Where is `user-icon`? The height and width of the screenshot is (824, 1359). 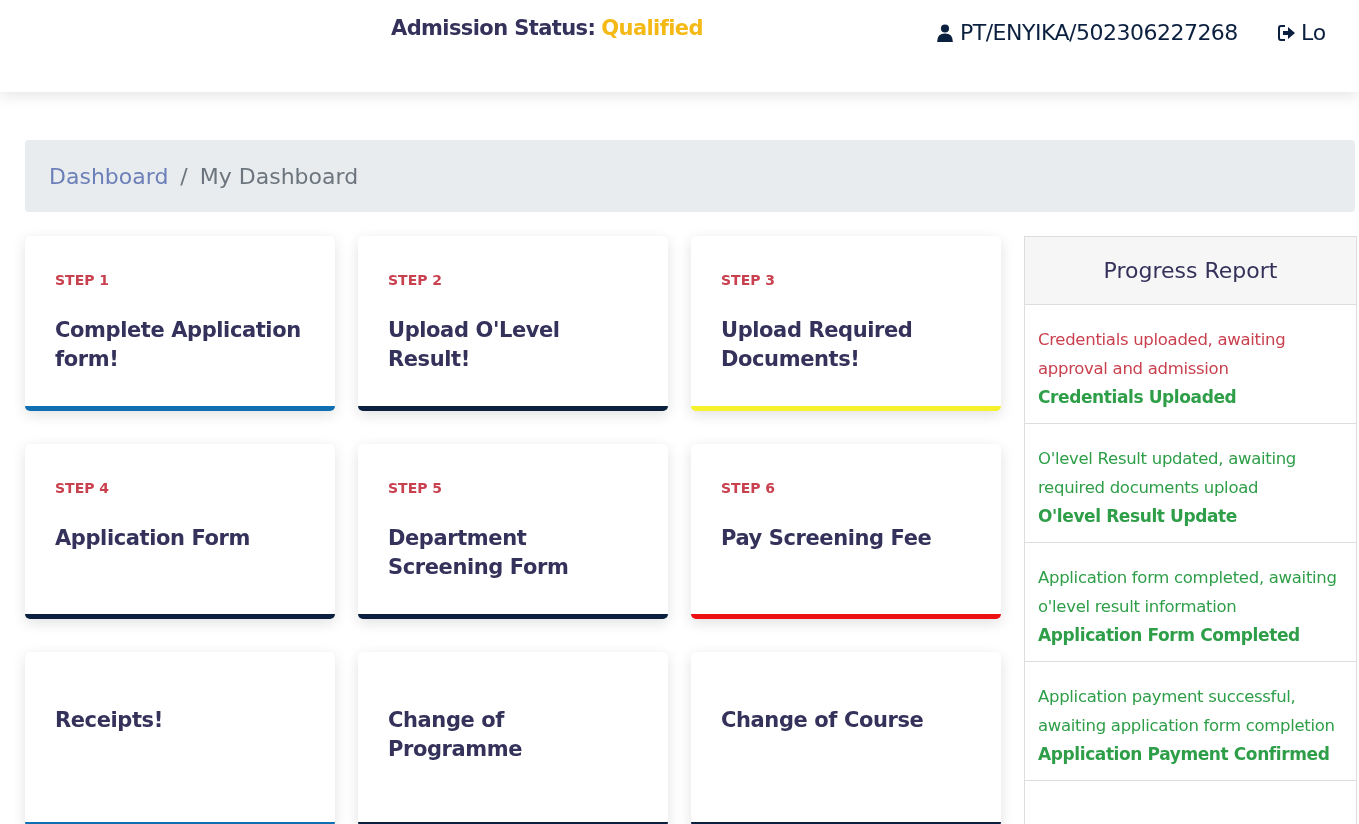 user-icon is located at coordinates (945, 32).